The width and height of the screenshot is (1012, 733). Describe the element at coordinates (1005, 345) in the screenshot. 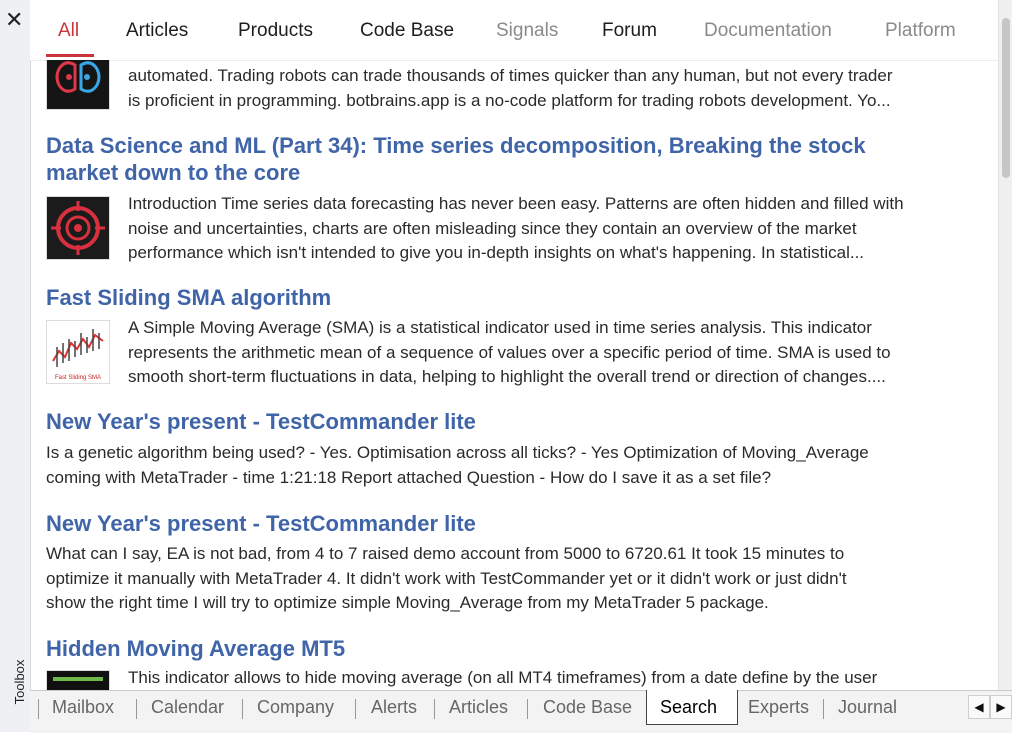

I see `vertical-scrollbar` at that location.